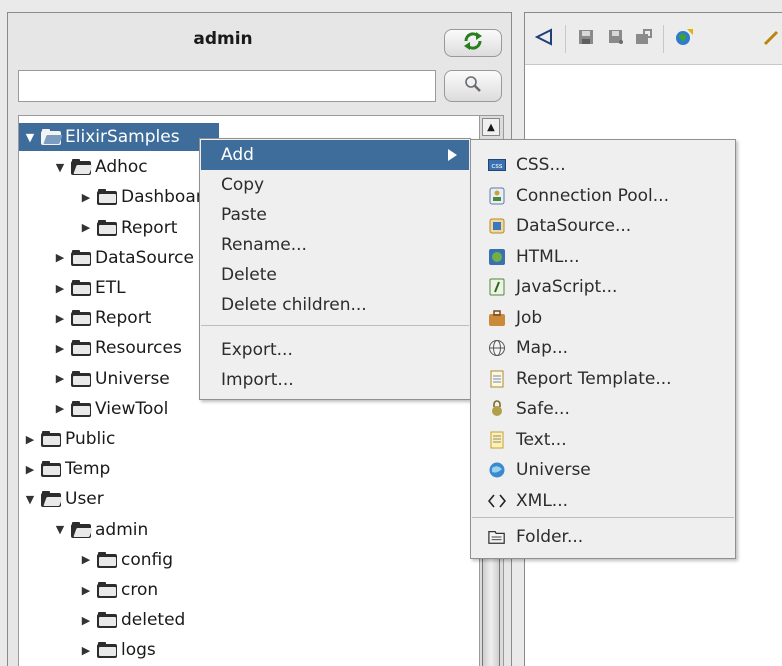 The width and height of the screenshot is (782, 666). I want to click on svg-text: css, so click(496, 166).